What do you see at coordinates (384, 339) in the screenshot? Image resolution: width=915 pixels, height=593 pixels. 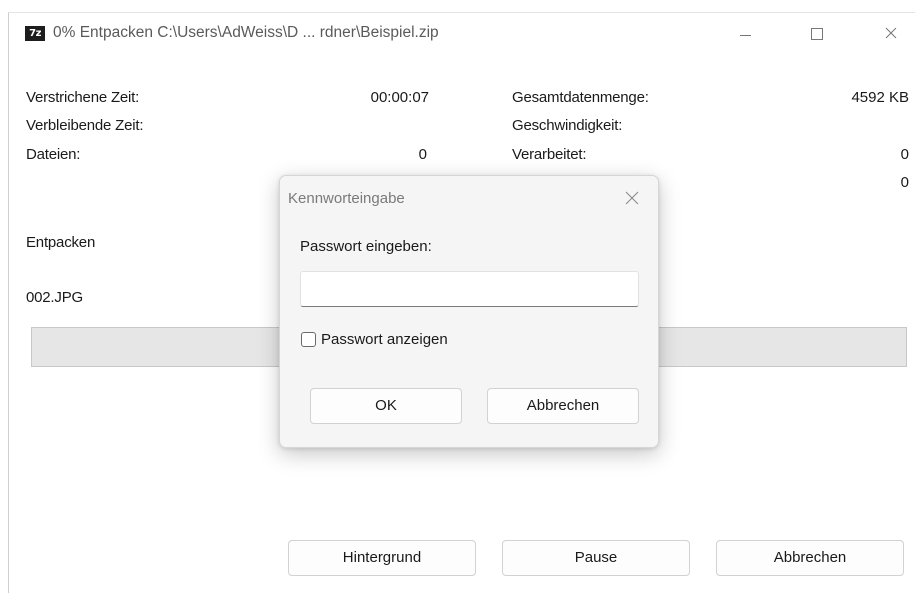 I see `show-password-label: Passwort anzeigen` at bounding box center [384, 339].